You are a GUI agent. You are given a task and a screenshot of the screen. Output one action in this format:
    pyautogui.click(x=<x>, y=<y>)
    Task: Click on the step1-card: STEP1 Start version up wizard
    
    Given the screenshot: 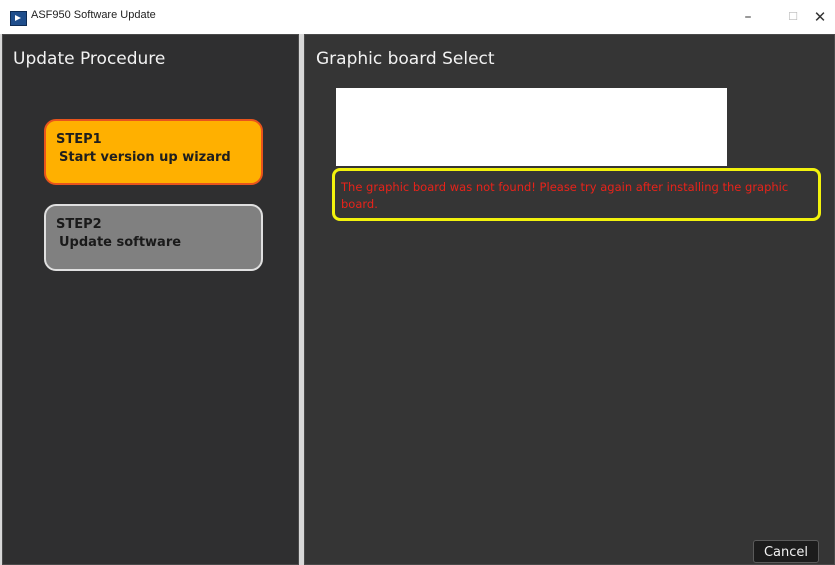 What is the action you would take?
    pyautogui.click(x=153, y=152)
    